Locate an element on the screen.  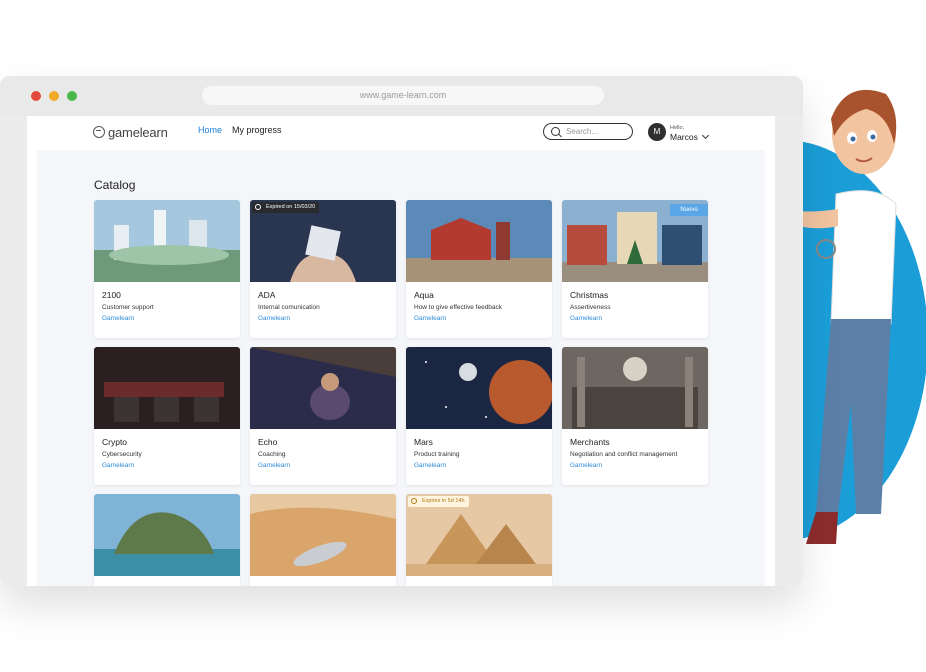
course-title: ADA is located at coordinates (267, 295).